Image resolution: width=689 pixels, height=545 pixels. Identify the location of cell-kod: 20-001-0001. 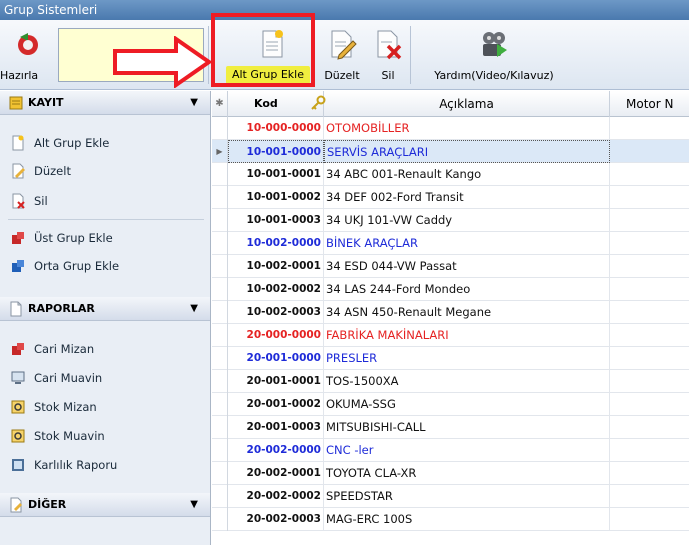
(276, 381).